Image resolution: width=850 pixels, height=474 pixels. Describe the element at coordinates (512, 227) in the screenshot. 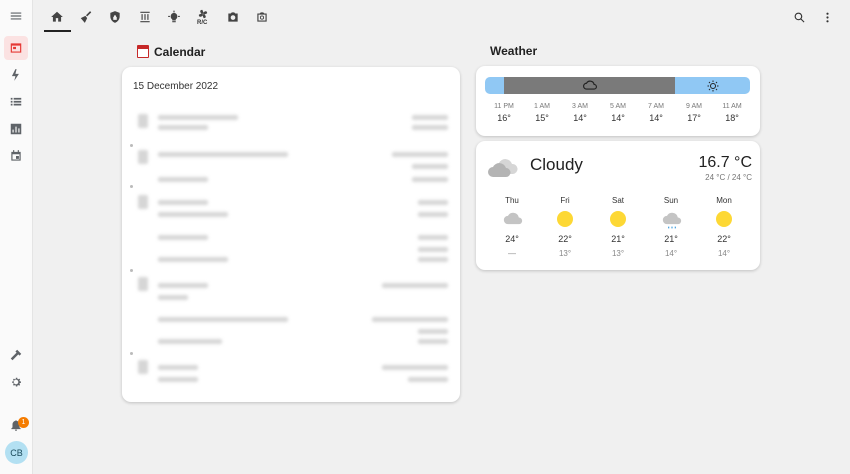

I see `forecast-day: Thu 24° —` at that location.